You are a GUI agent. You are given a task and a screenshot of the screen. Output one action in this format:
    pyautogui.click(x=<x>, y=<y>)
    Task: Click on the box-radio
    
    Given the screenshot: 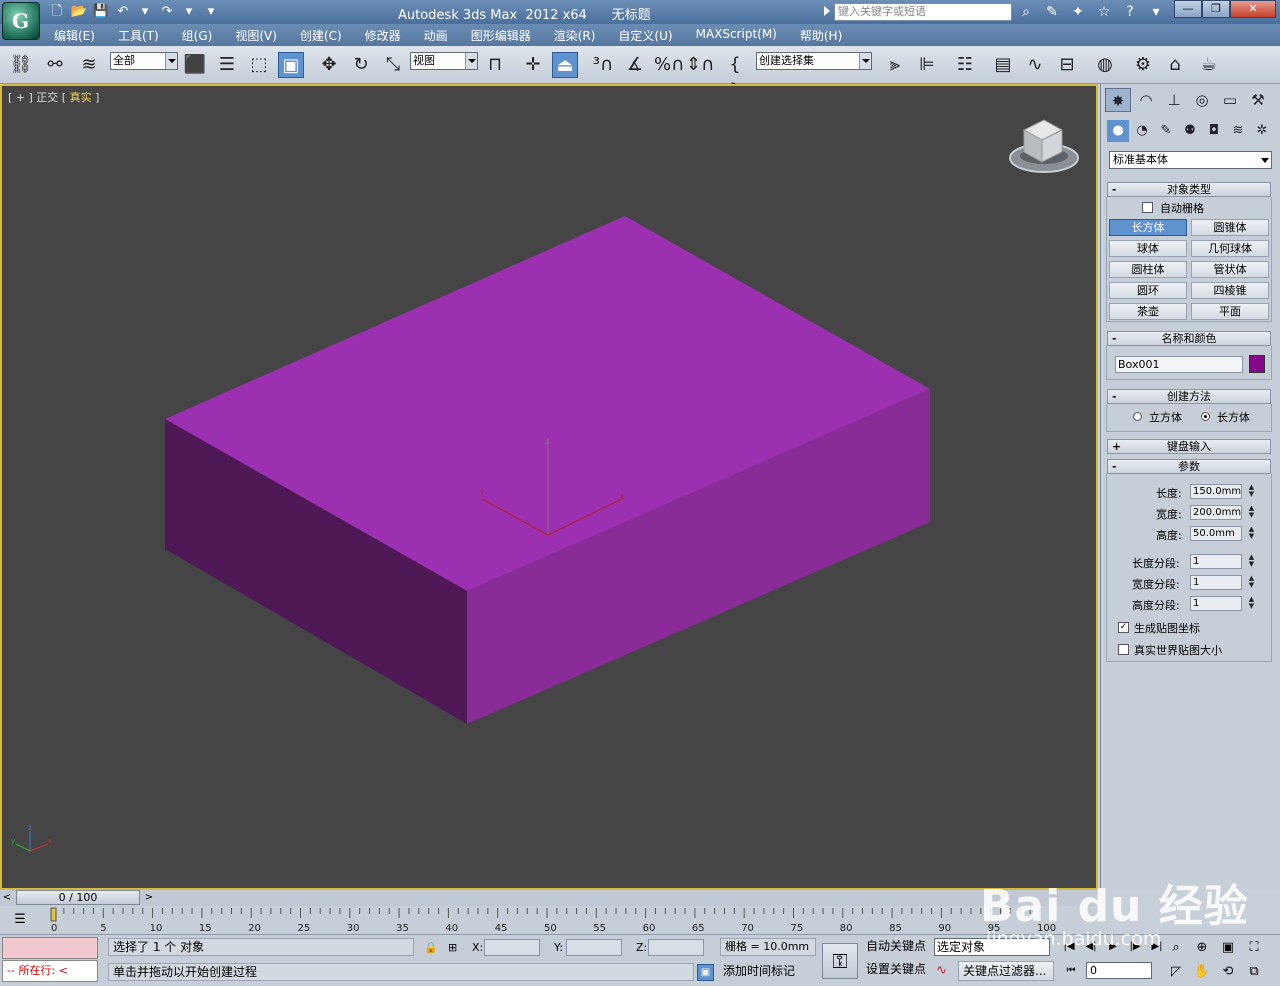 What is the action you would take?
    pyautogui.click(x=1205, y=416)
    